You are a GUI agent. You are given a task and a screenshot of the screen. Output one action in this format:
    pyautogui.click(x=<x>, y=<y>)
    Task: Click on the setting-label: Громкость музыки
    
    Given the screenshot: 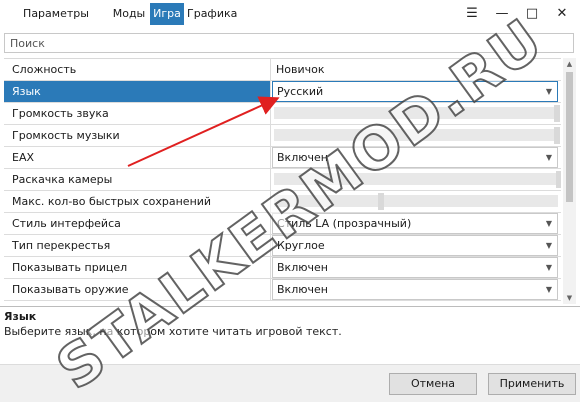 What is the action you would take?
    pyautogui.click(x=137, y=135)
    